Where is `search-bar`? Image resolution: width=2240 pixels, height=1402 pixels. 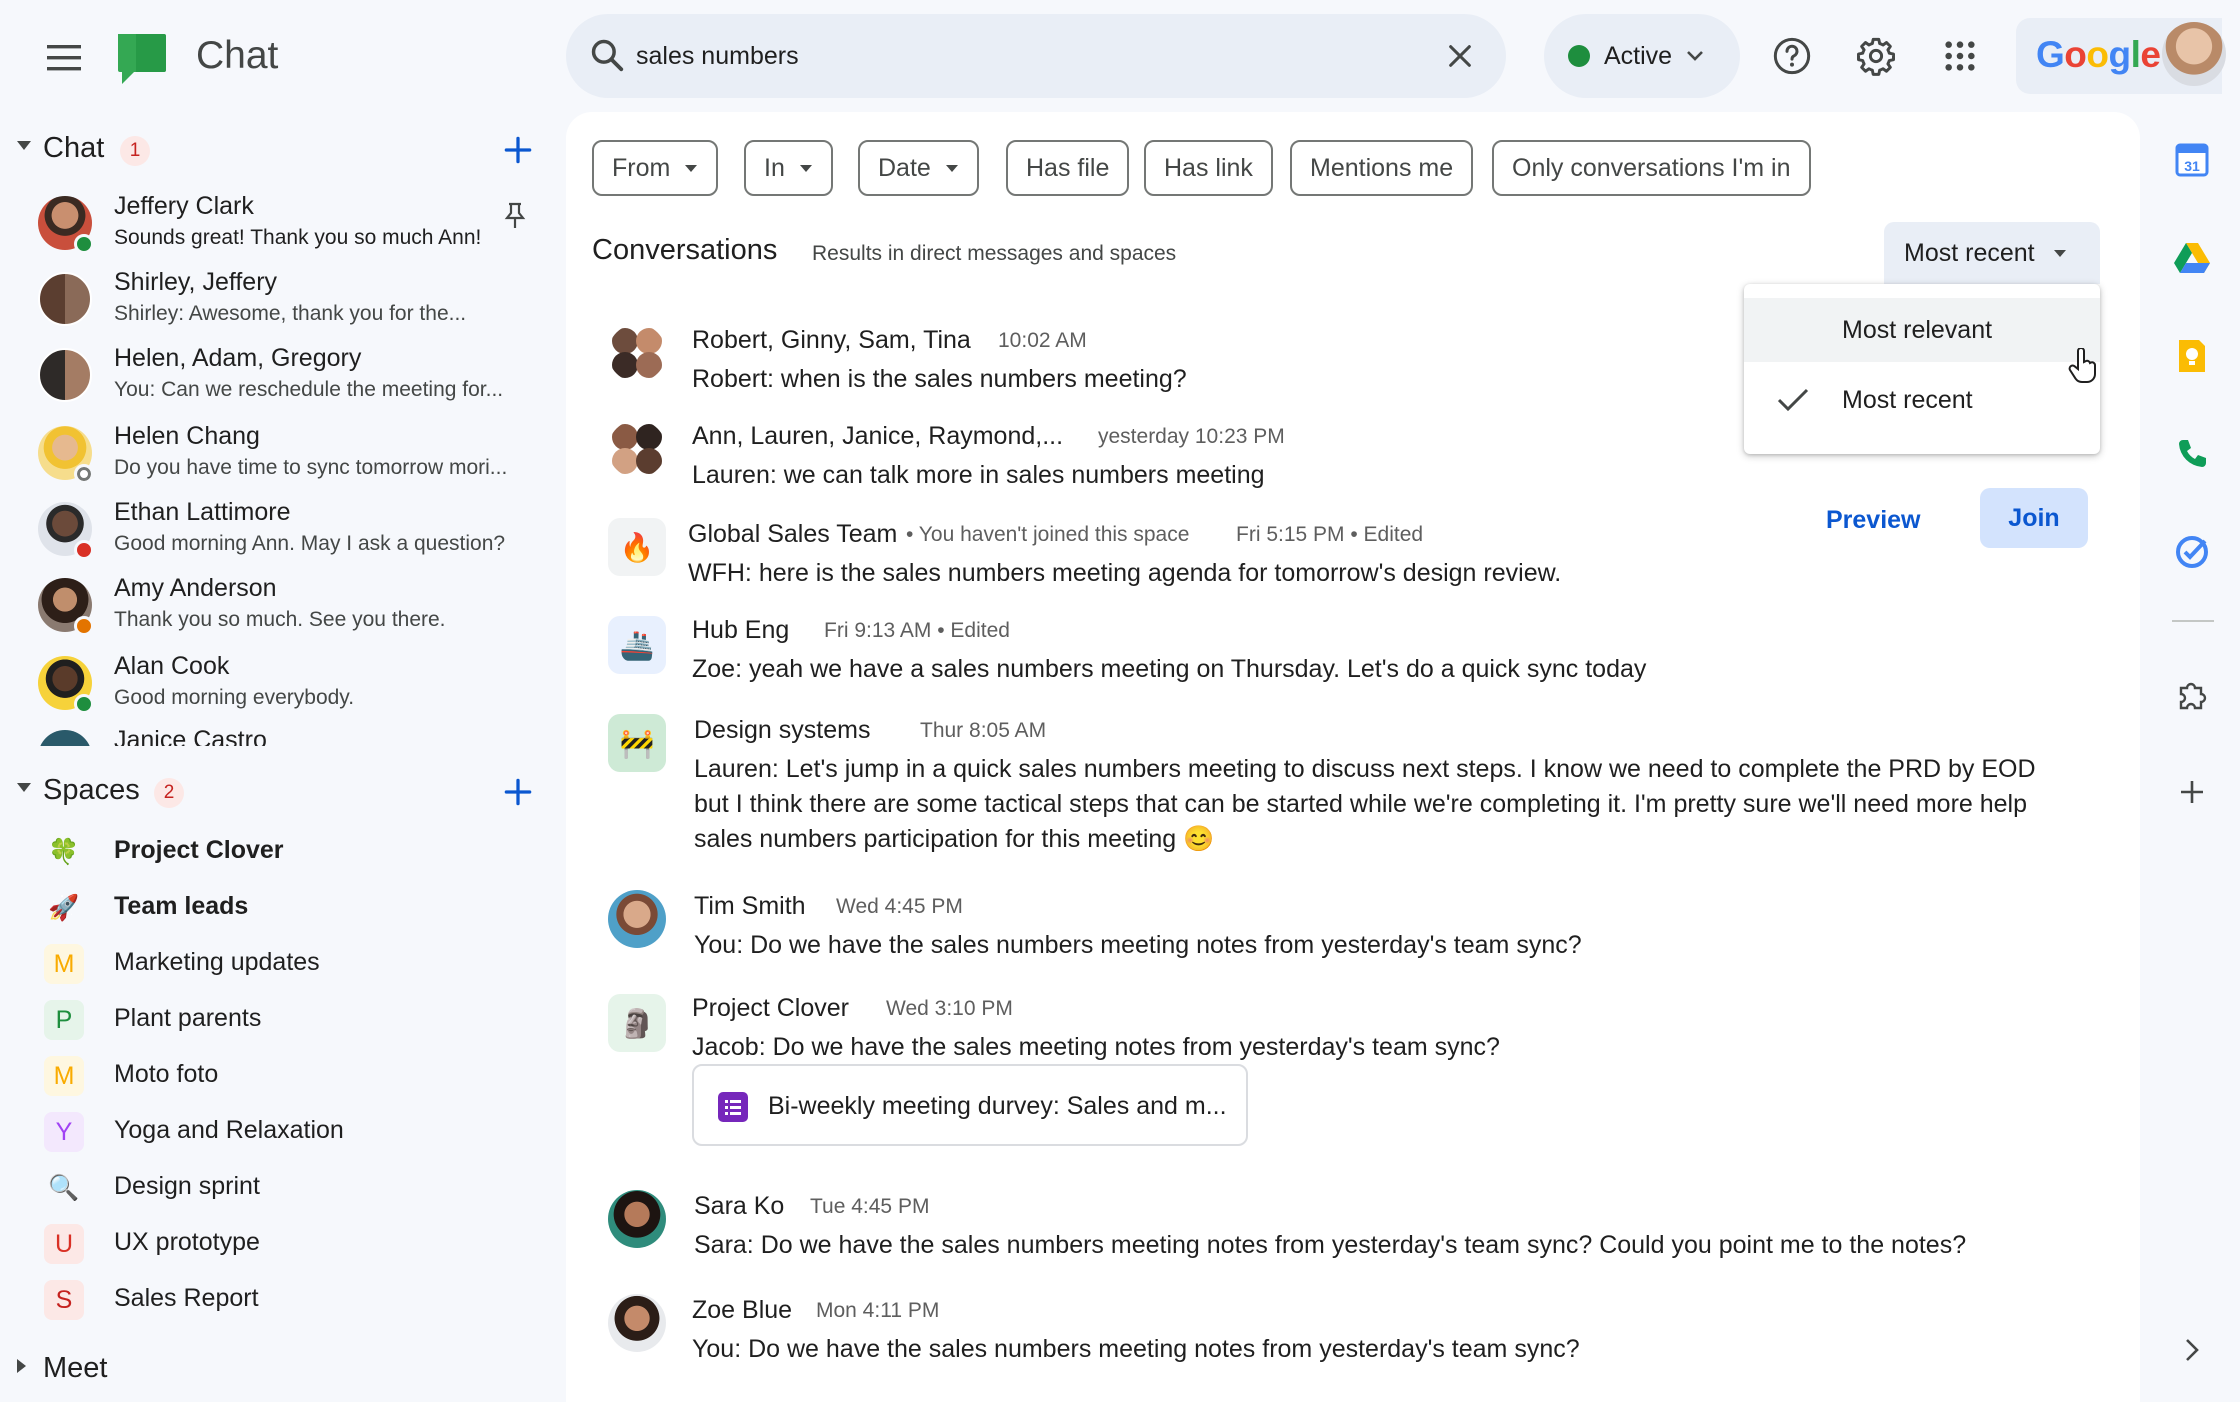
search-bar is located at coordinates (1036, 56).